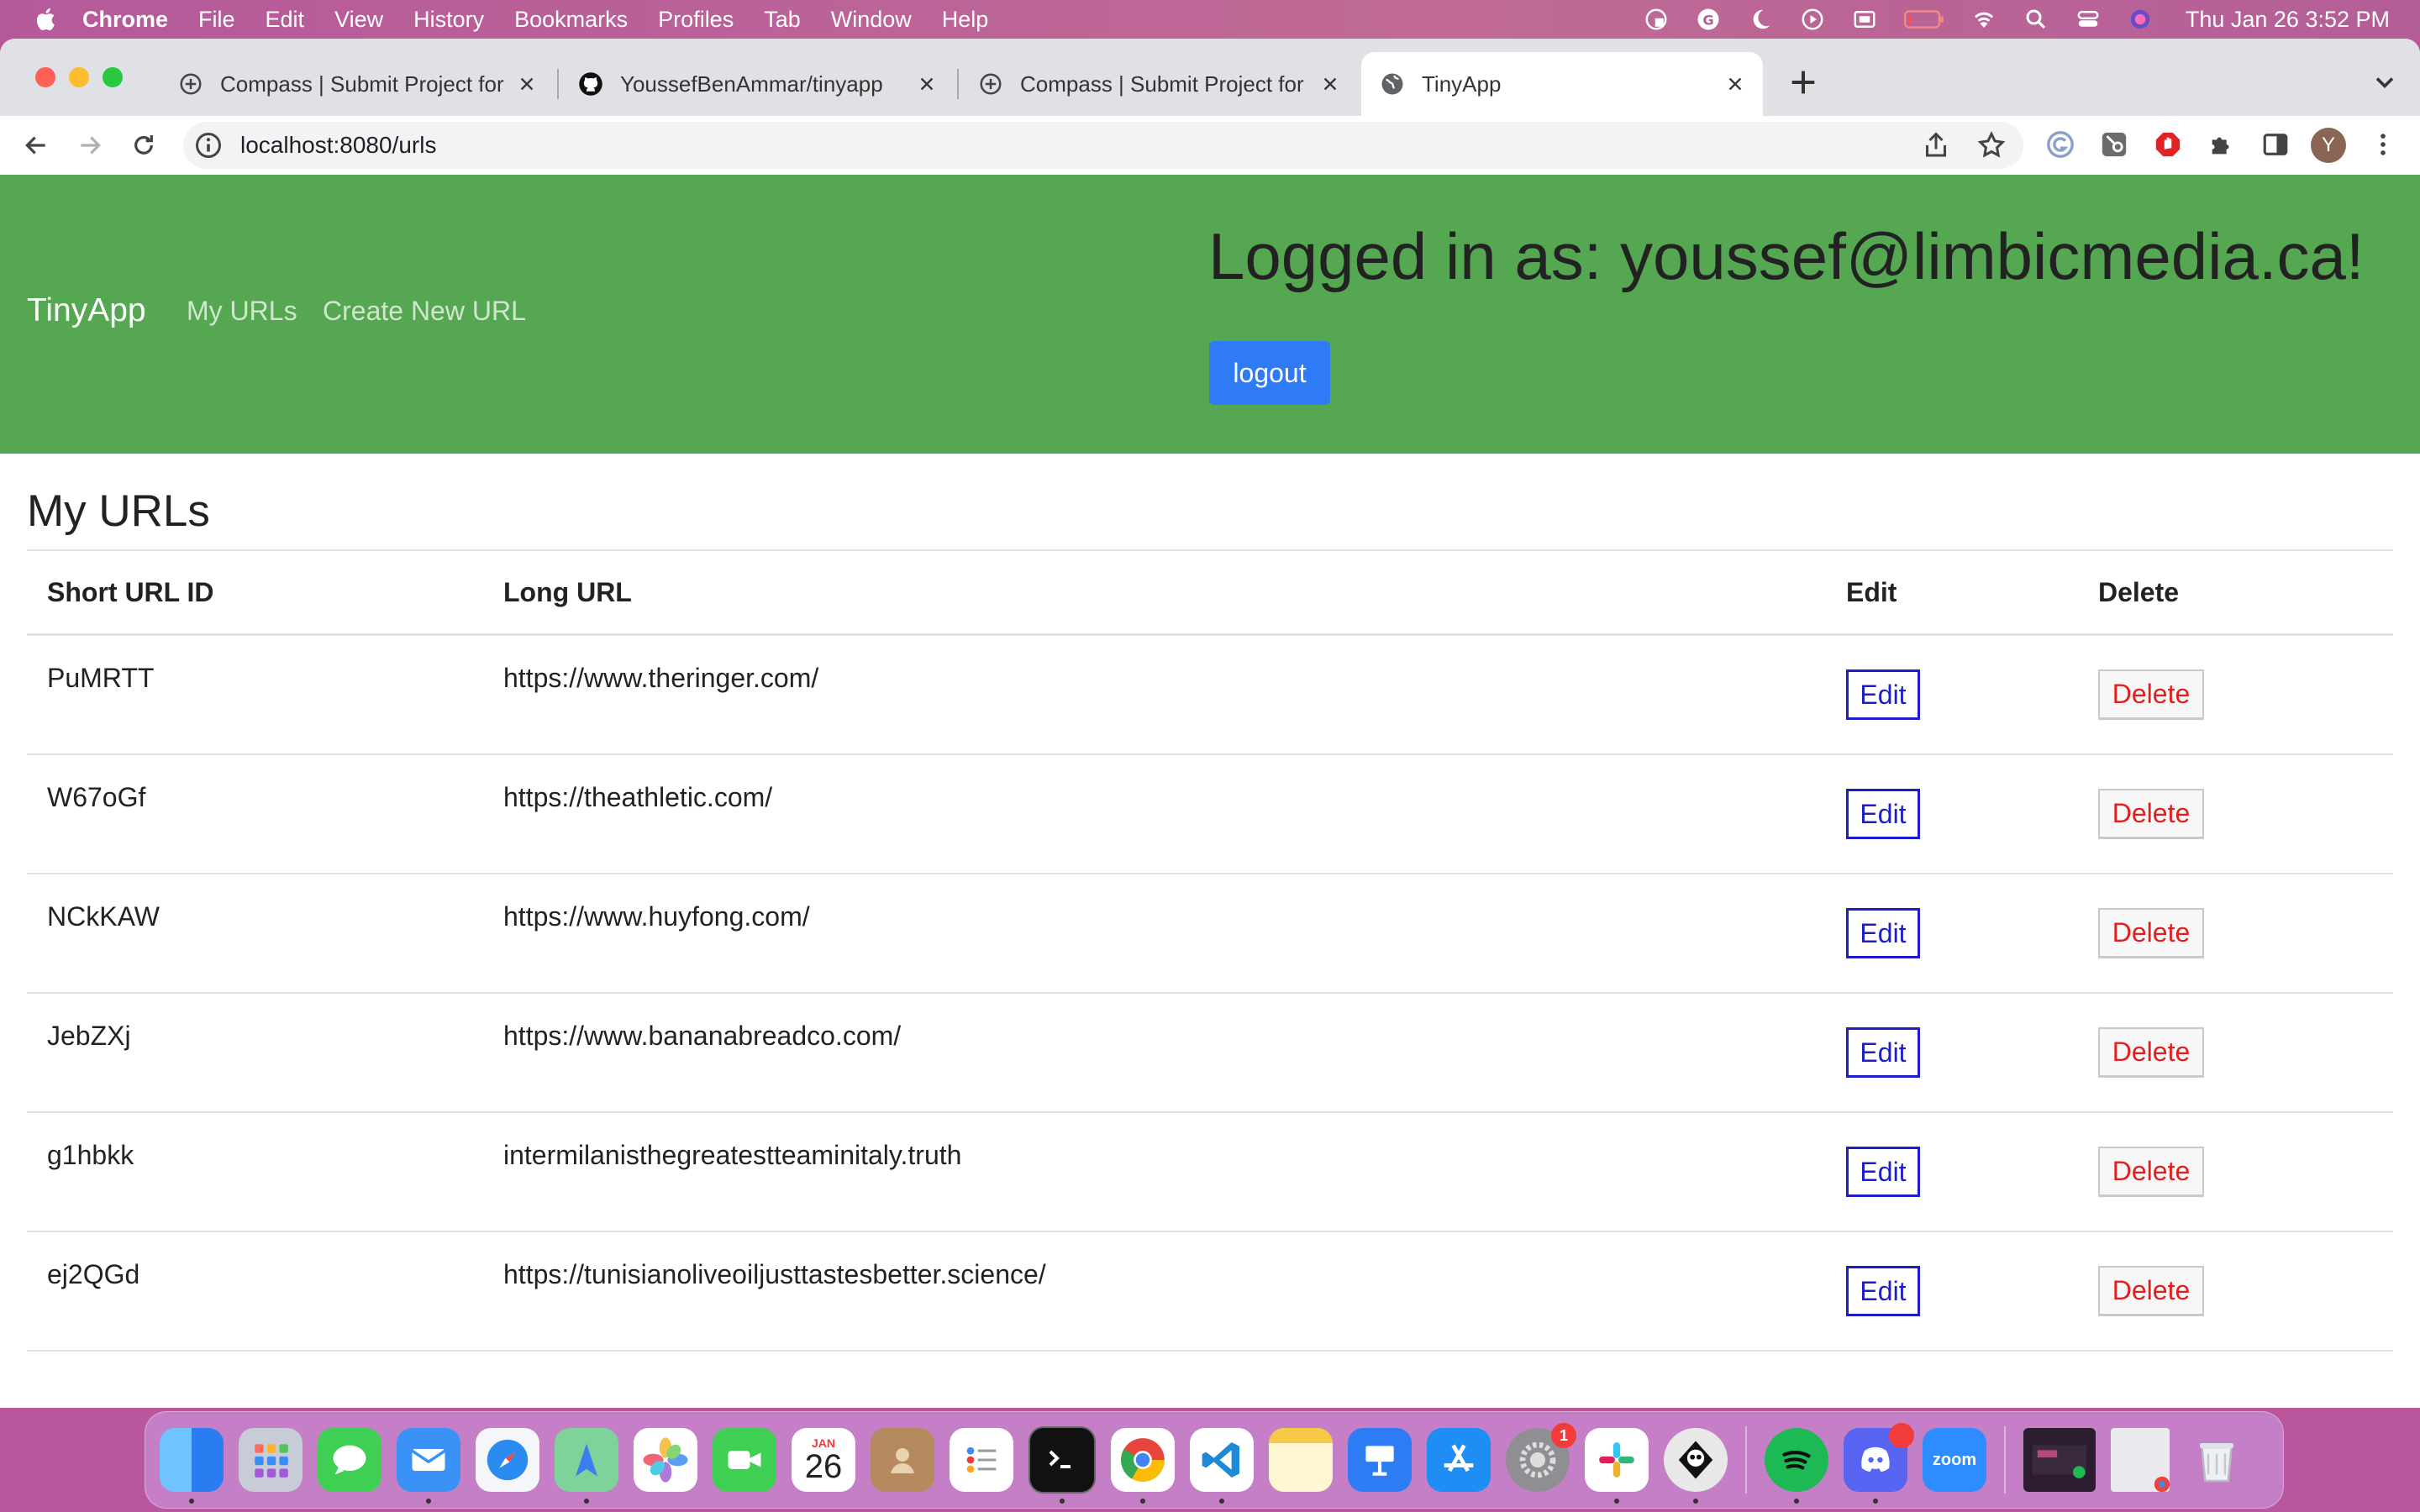 The width and height of the screenshot is (2420, 1512). Describe the element at coordinates (349, 1460) in the screenshot. I see `messages-icon` at that location.